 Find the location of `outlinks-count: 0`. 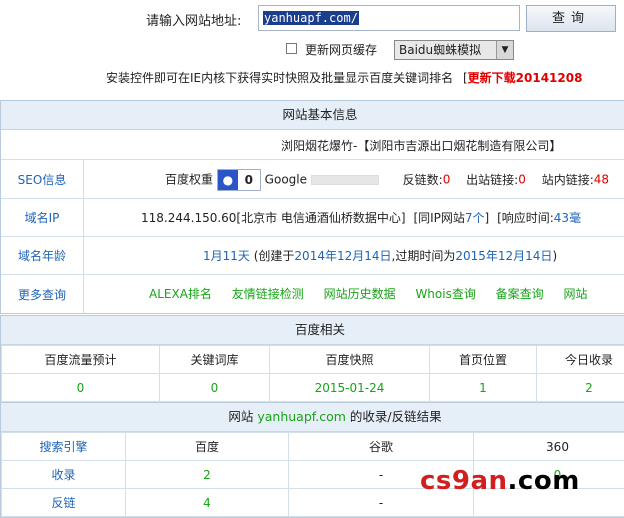

outlinks-count: 0 is located at coordinates (522, 180).